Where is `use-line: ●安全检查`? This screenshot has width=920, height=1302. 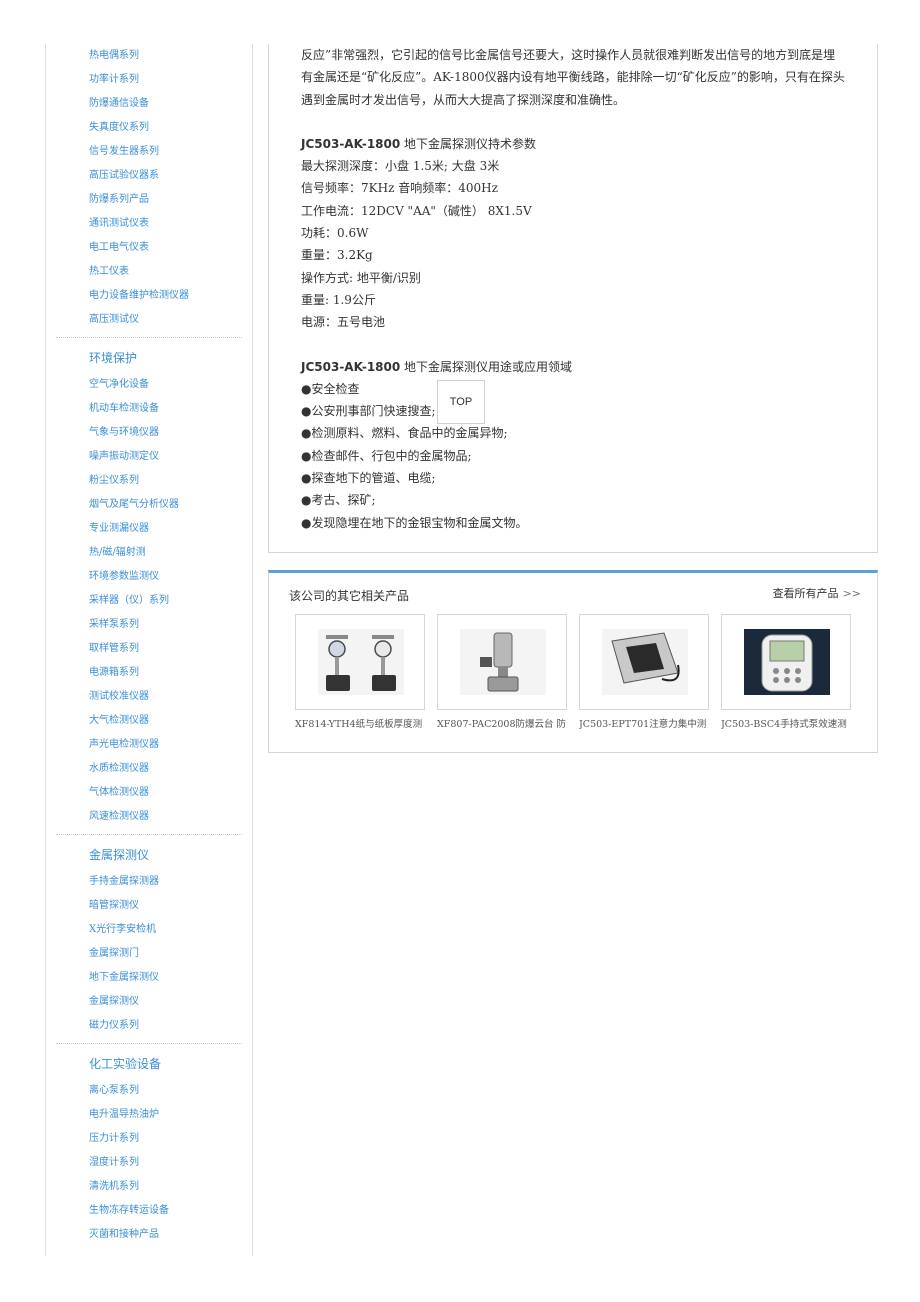
use-line: ●安全检查 is located at coordinates (330, 388).